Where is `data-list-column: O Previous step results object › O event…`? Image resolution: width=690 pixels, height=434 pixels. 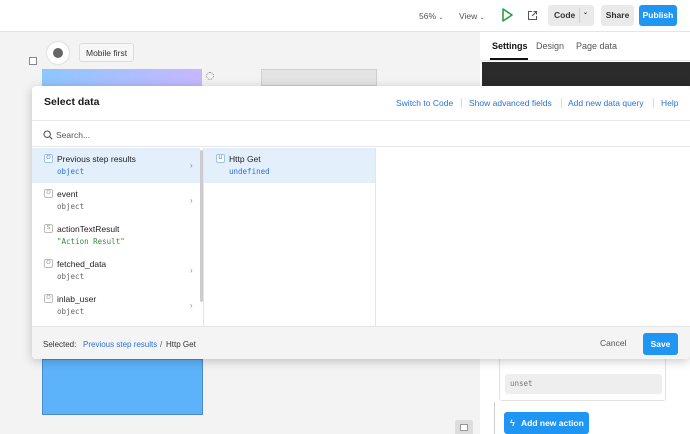 data-list-column: O Previous step results object › O event… is located at coordinates (118, 237).